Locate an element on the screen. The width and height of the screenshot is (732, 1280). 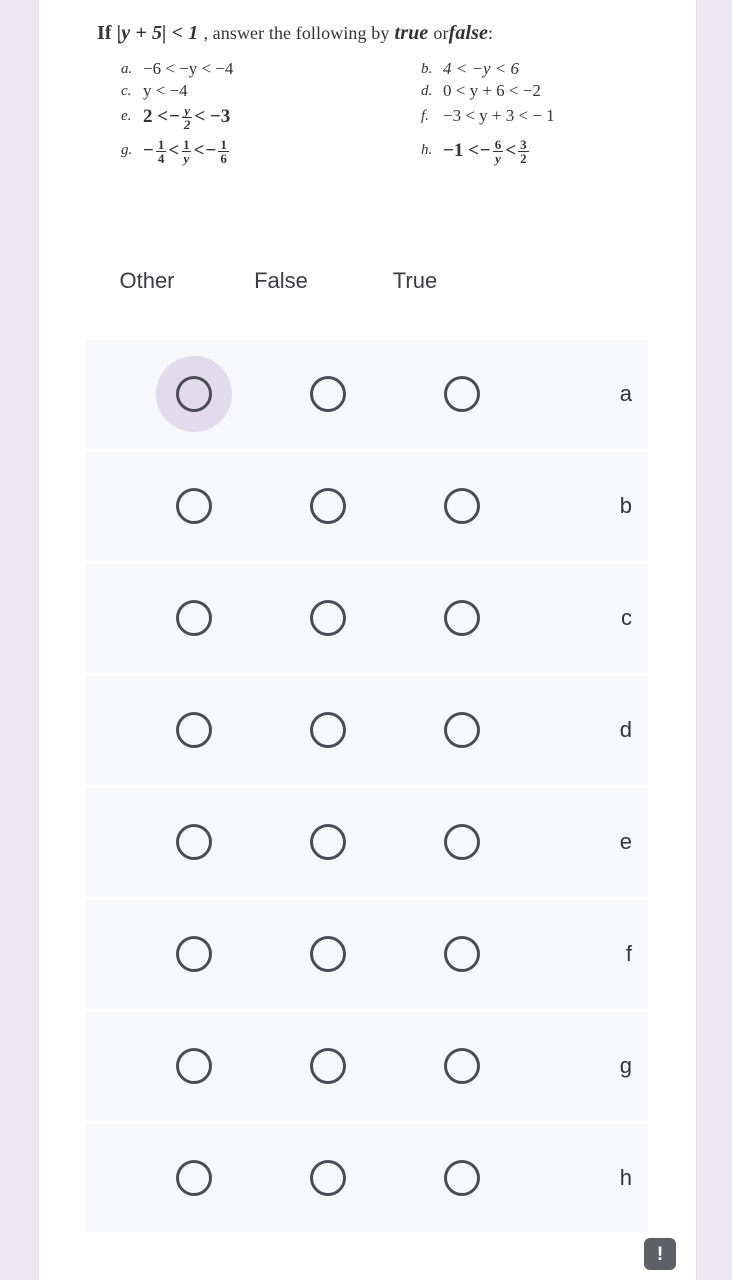
radio-h-true is located at coordinates (462, 1178).